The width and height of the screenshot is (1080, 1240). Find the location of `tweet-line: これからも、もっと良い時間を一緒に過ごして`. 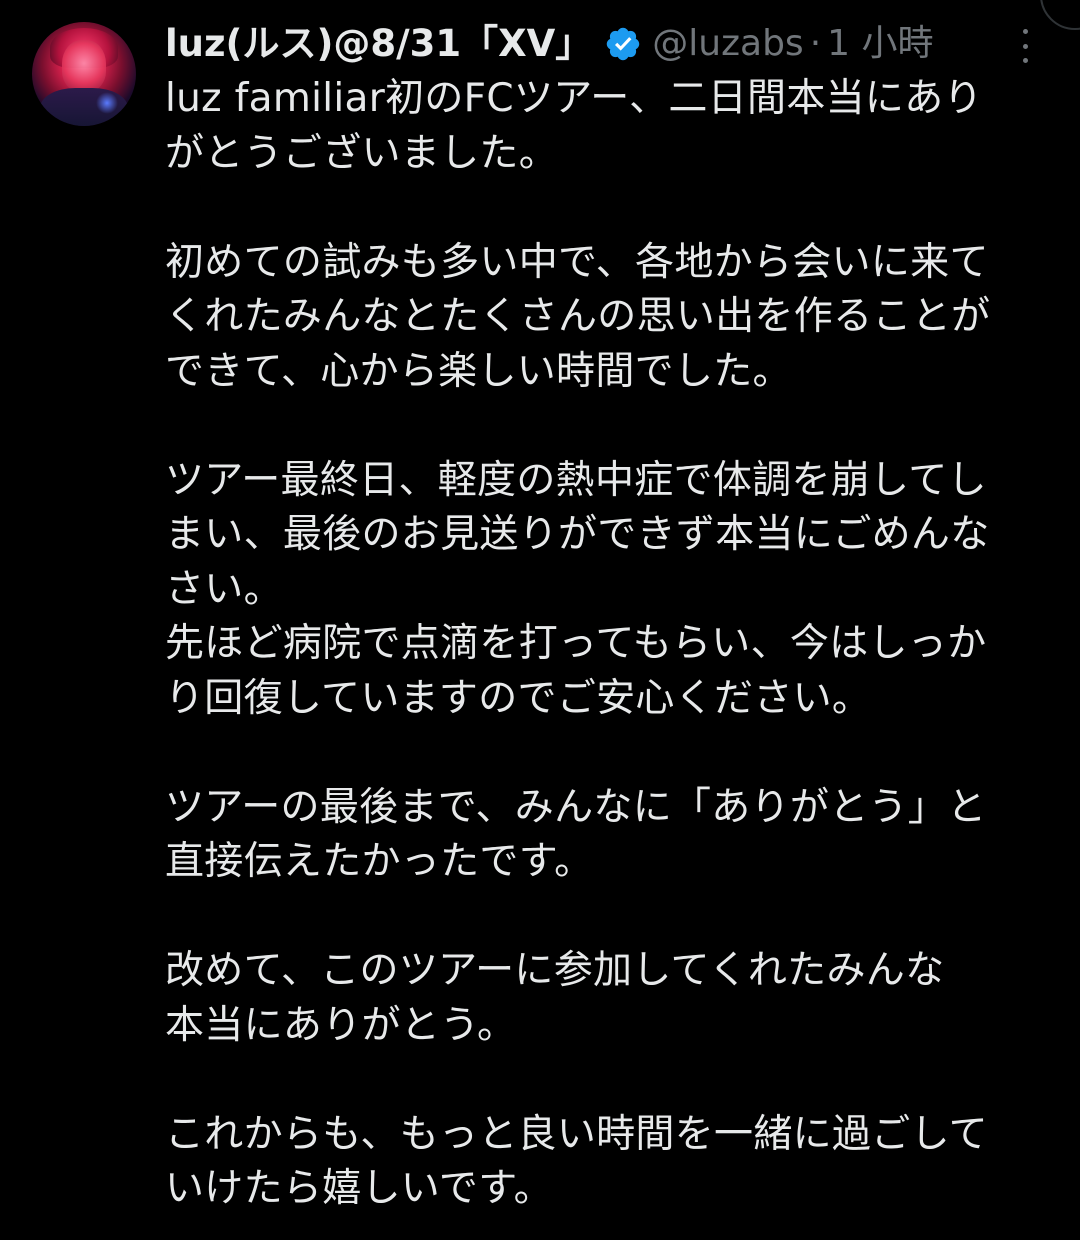

tweet-line: これからも、もっと良い時間を一緒に過ごして is located at coordinates (576, 1134).